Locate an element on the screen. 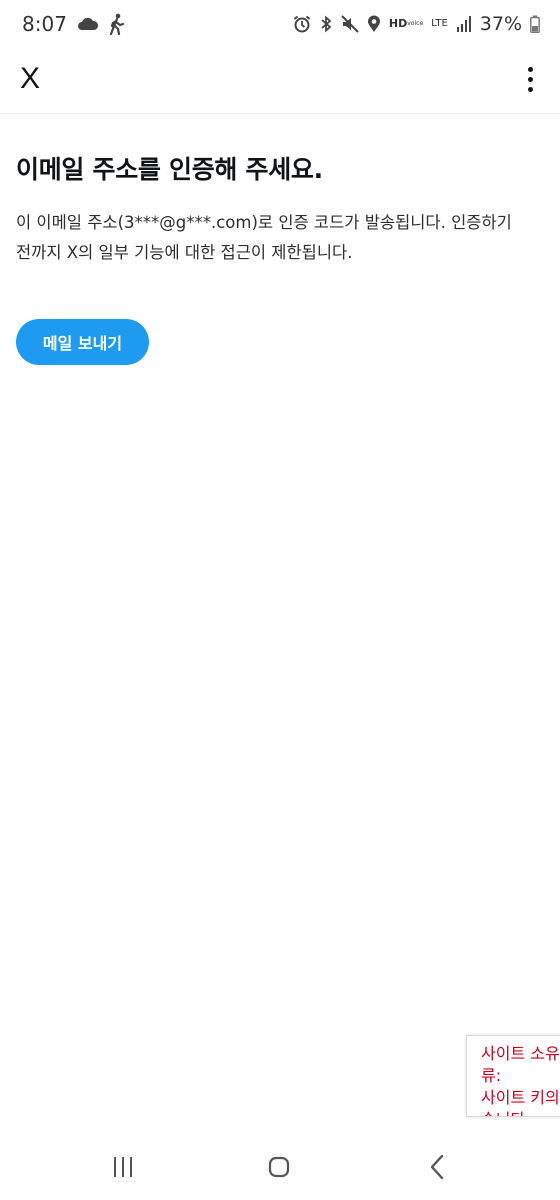  status-bar-right: HD voice LTE 37% is located at coordinates (416, 24).